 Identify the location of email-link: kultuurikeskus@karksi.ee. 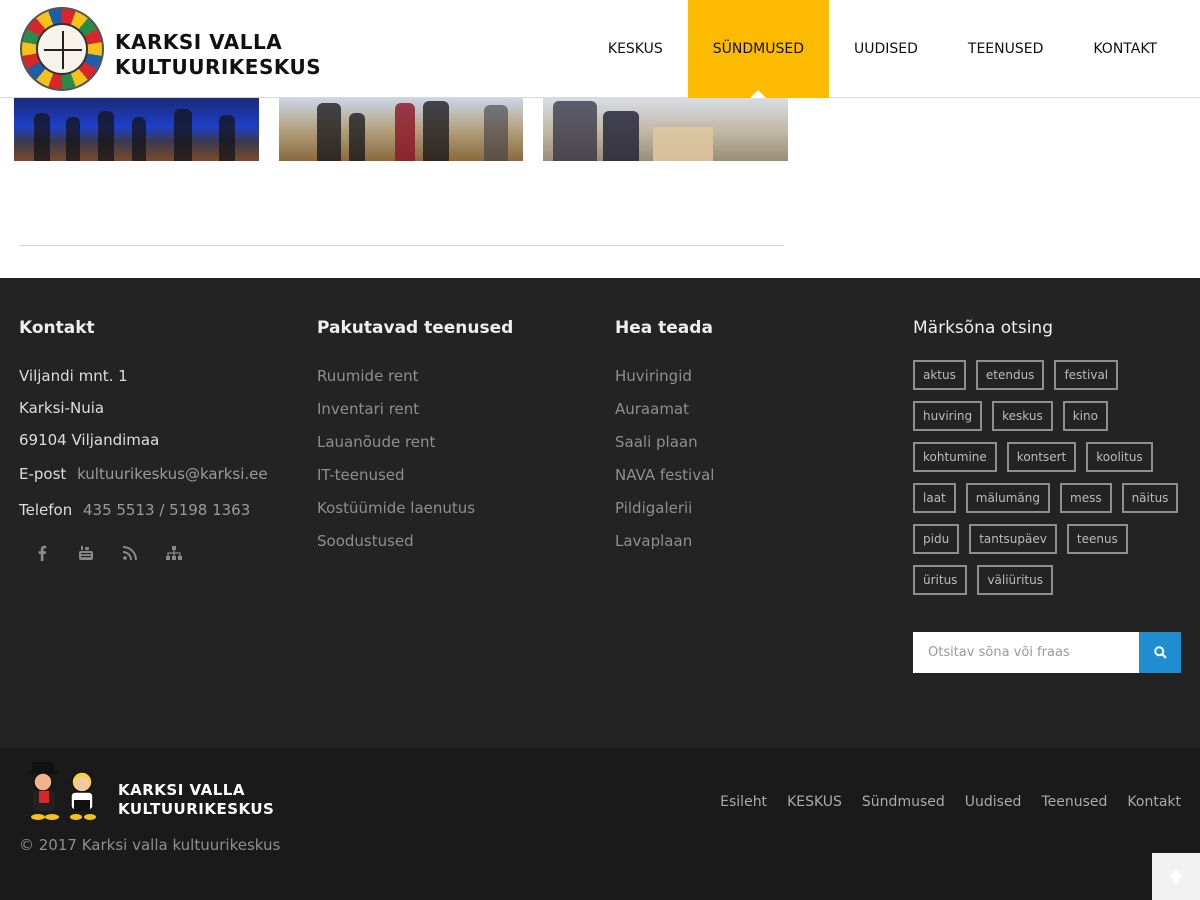
(172, 474).